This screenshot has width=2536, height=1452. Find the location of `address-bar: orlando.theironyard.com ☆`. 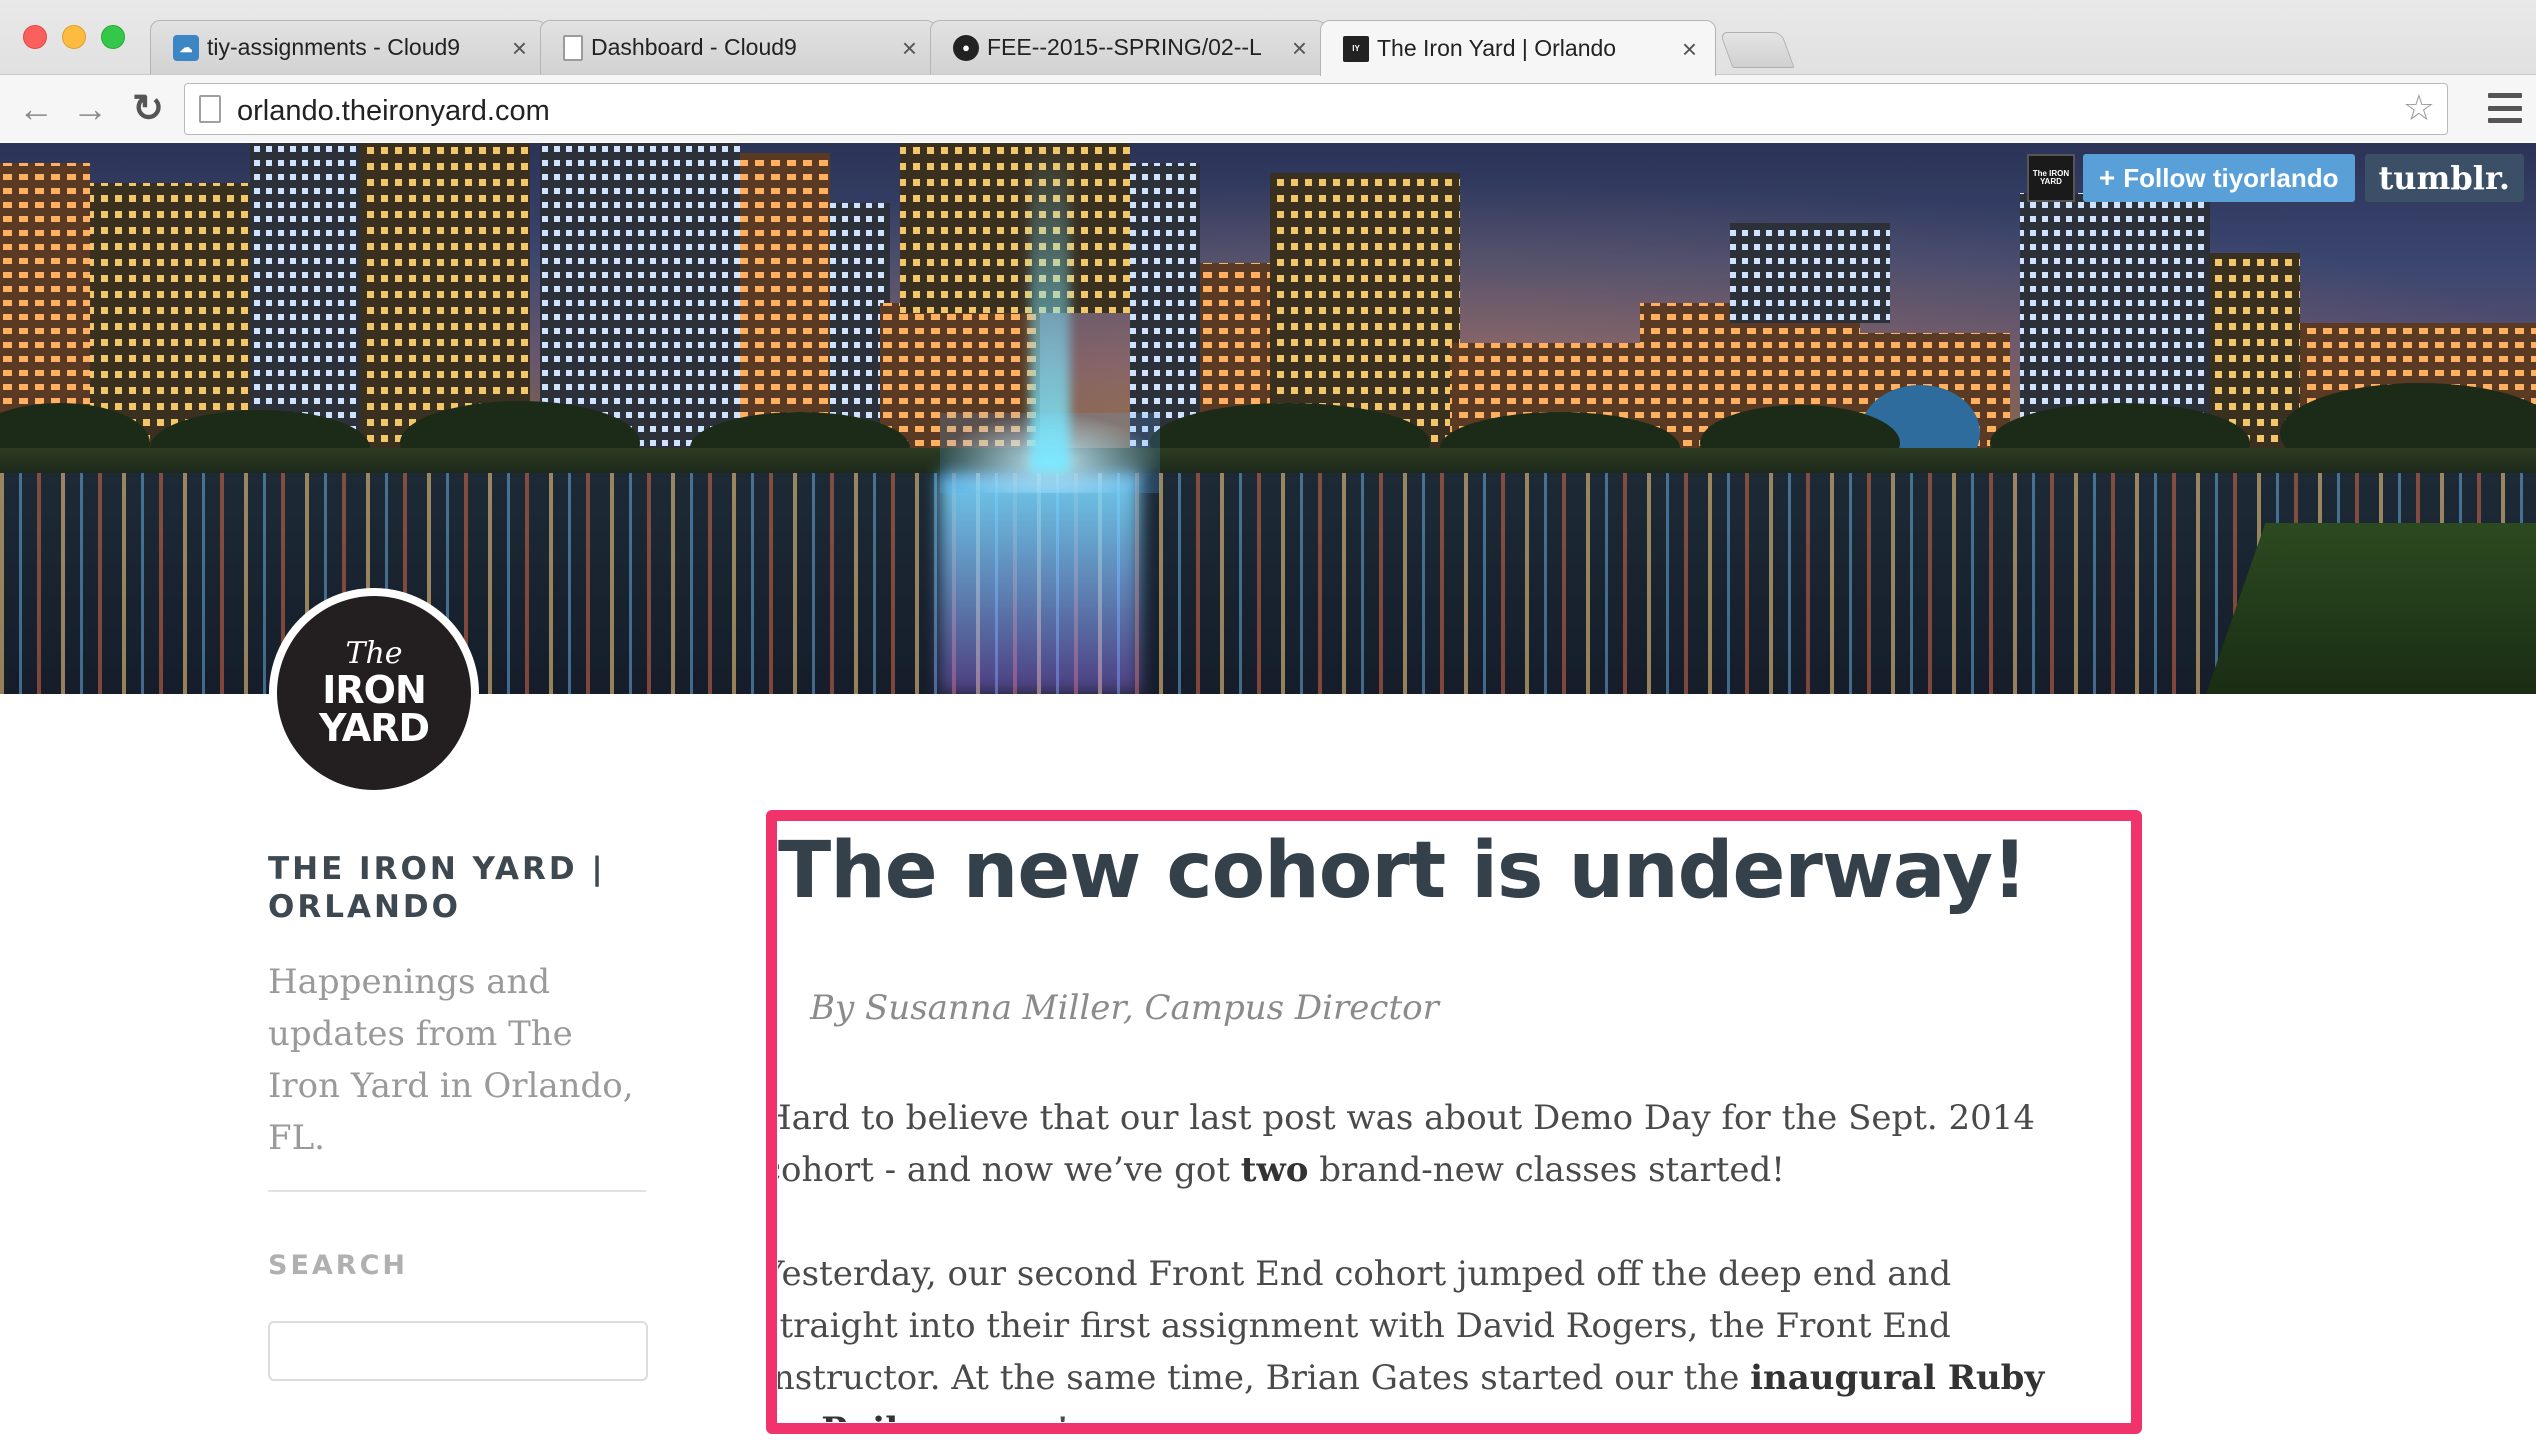

address-bar: orlando.theironyard.com ☆ is located at coordinates (1316, 109).